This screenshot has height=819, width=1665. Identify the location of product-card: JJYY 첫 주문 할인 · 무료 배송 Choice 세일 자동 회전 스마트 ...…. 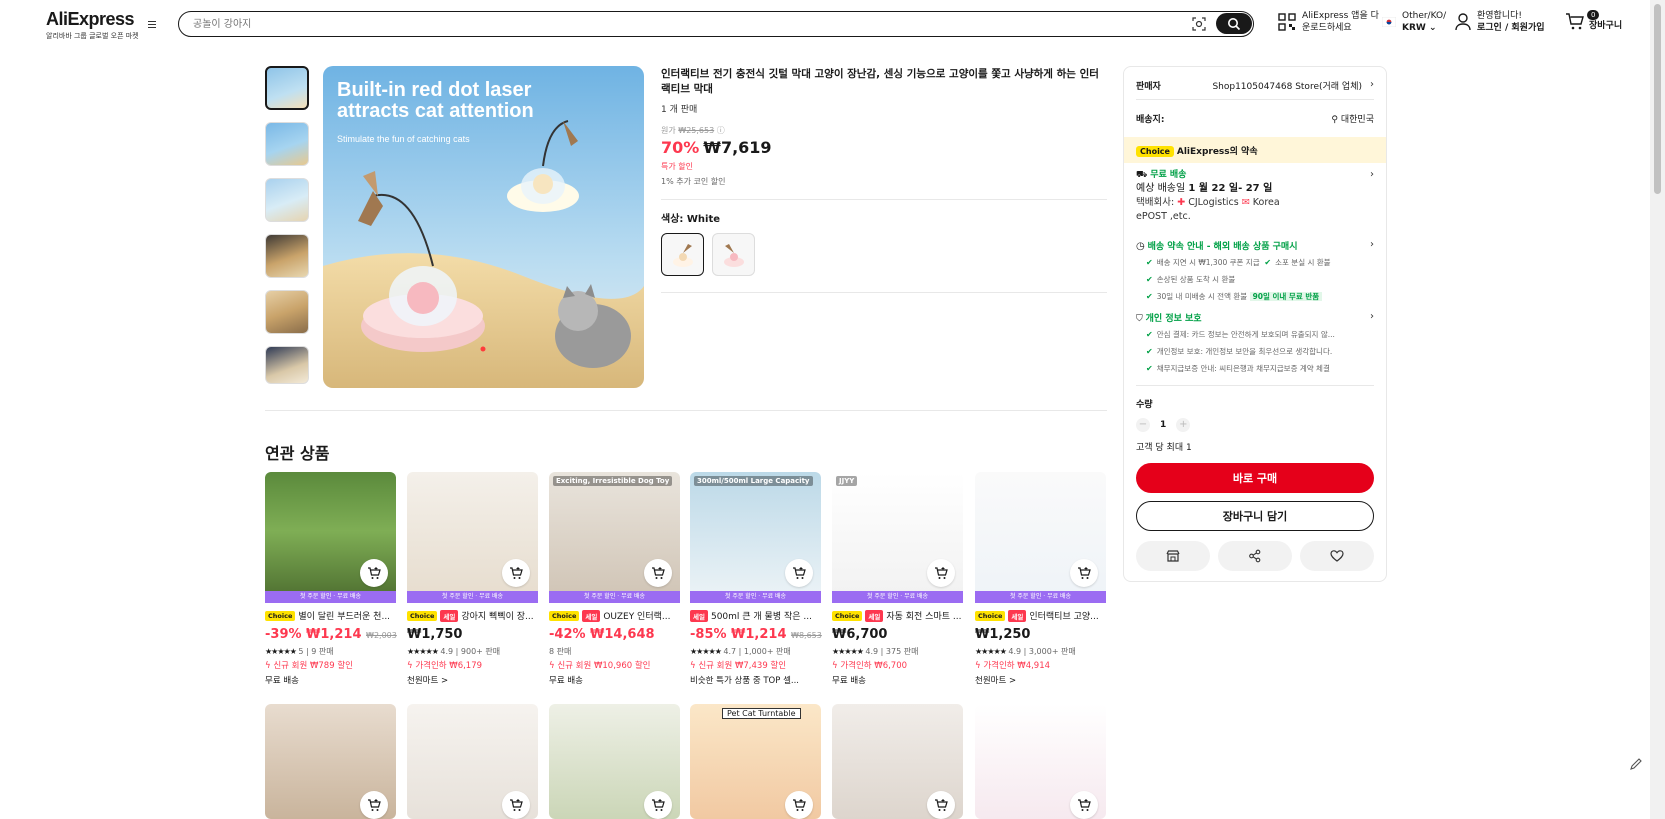
(897, 579).